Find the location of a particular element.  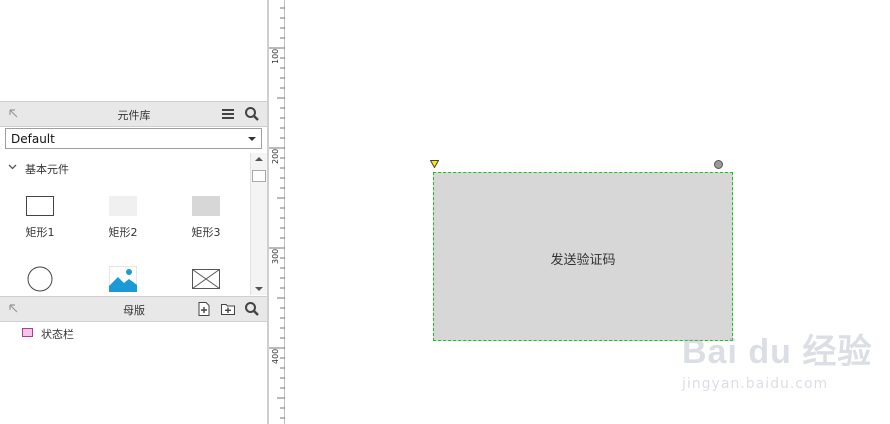

ruler-label-100: 100 is located at coordinates (275, 56).